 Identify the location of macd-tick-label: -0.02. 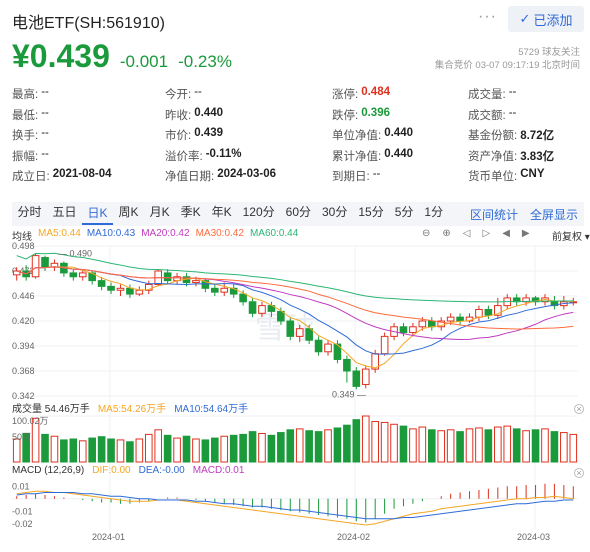
(22, 524).